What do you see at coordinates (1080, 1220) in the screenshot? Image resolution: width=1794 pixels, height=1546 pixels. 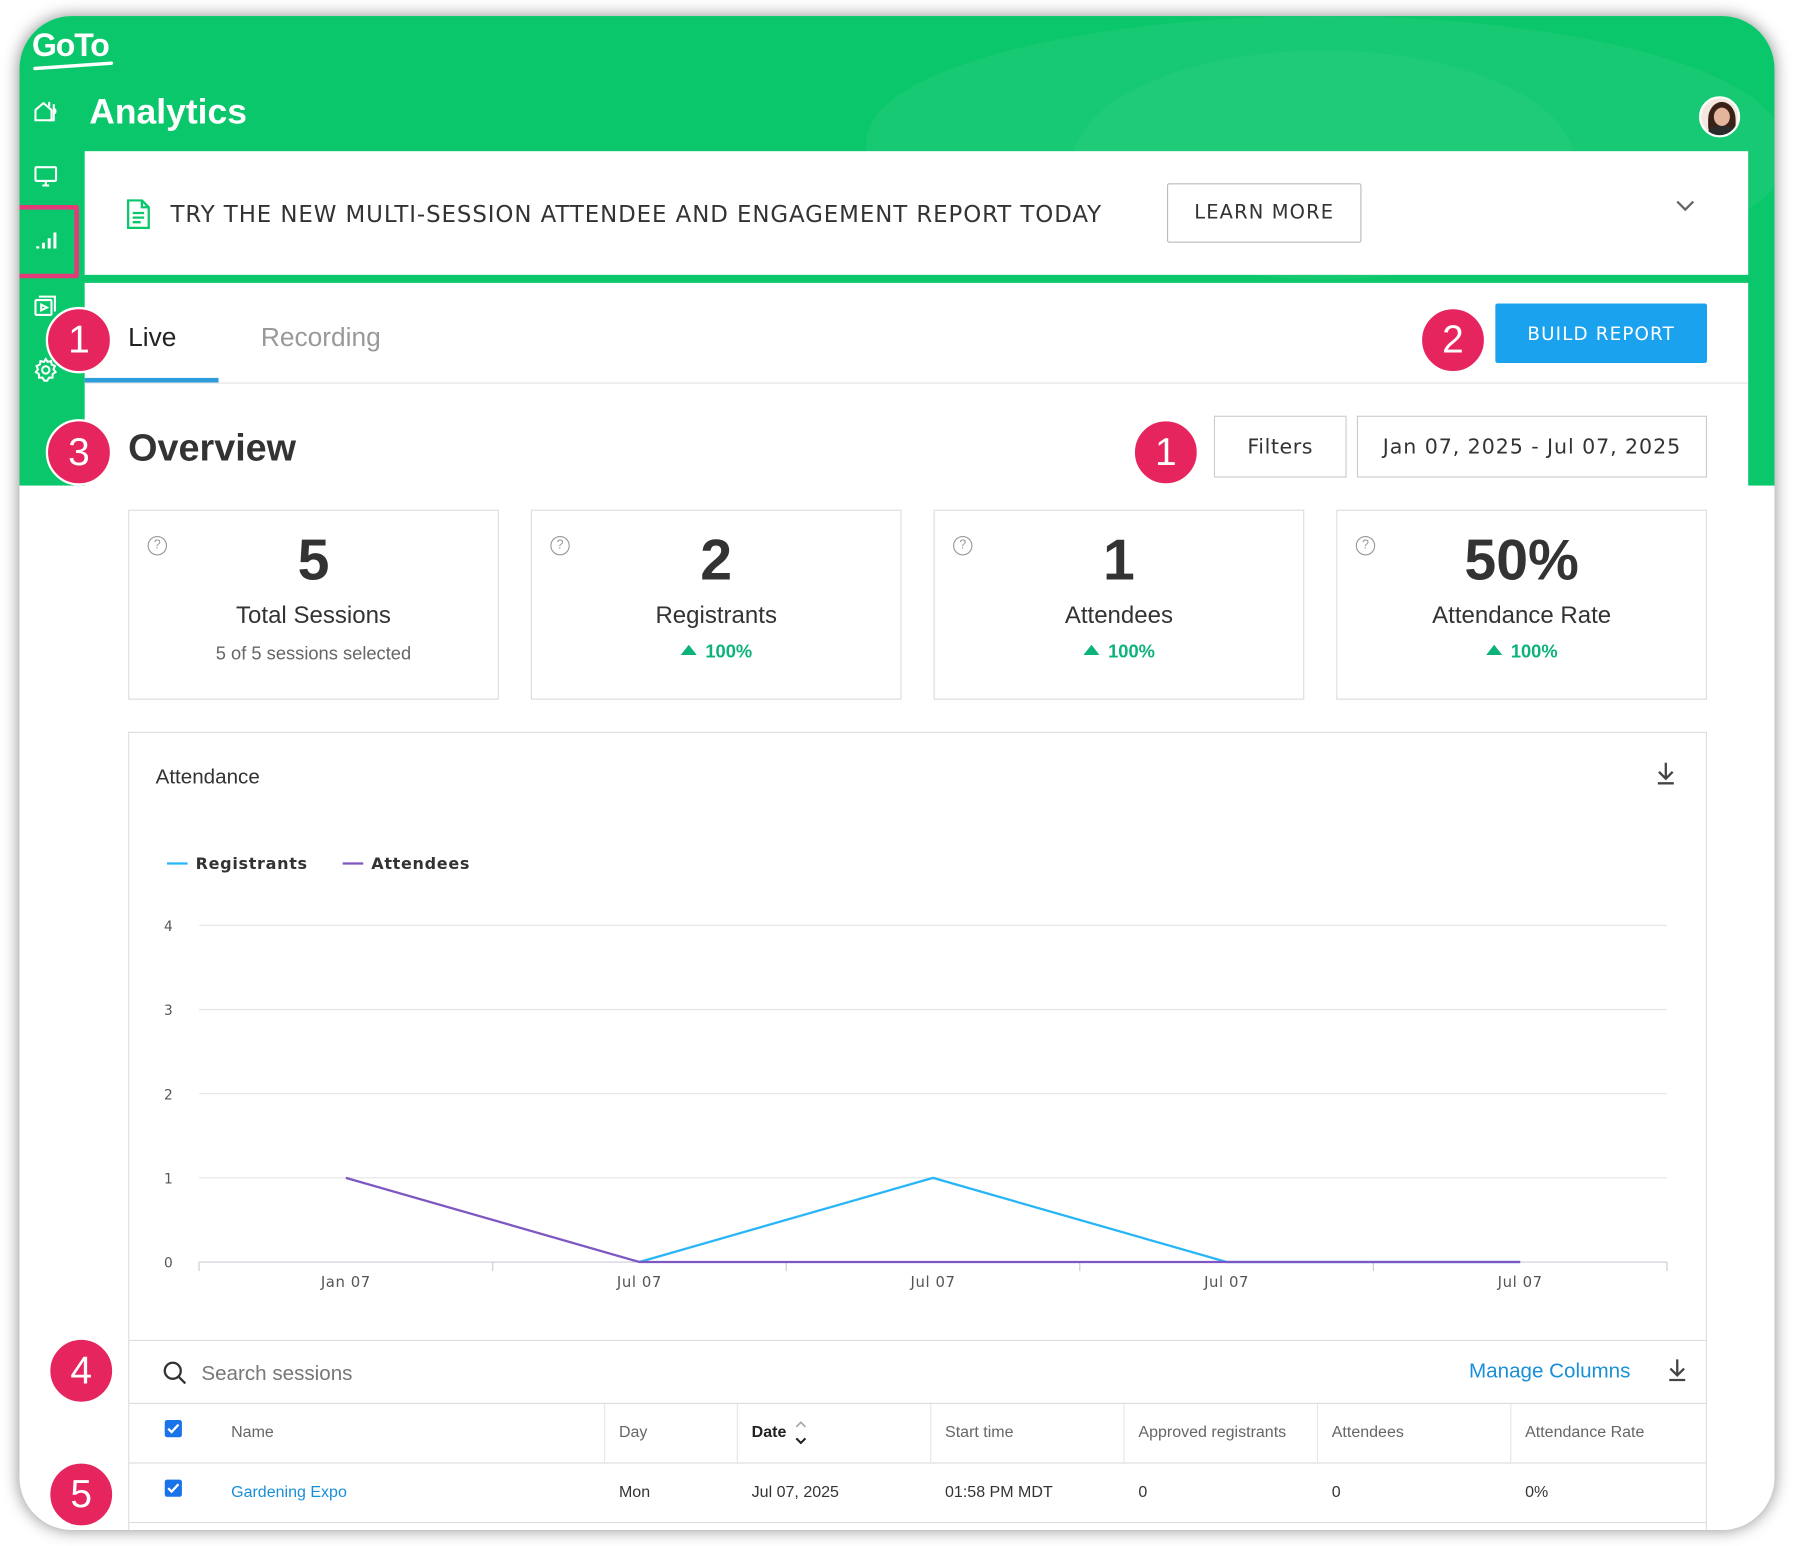 I see `series-line-registrants` at bounding box center [1080, 1220].